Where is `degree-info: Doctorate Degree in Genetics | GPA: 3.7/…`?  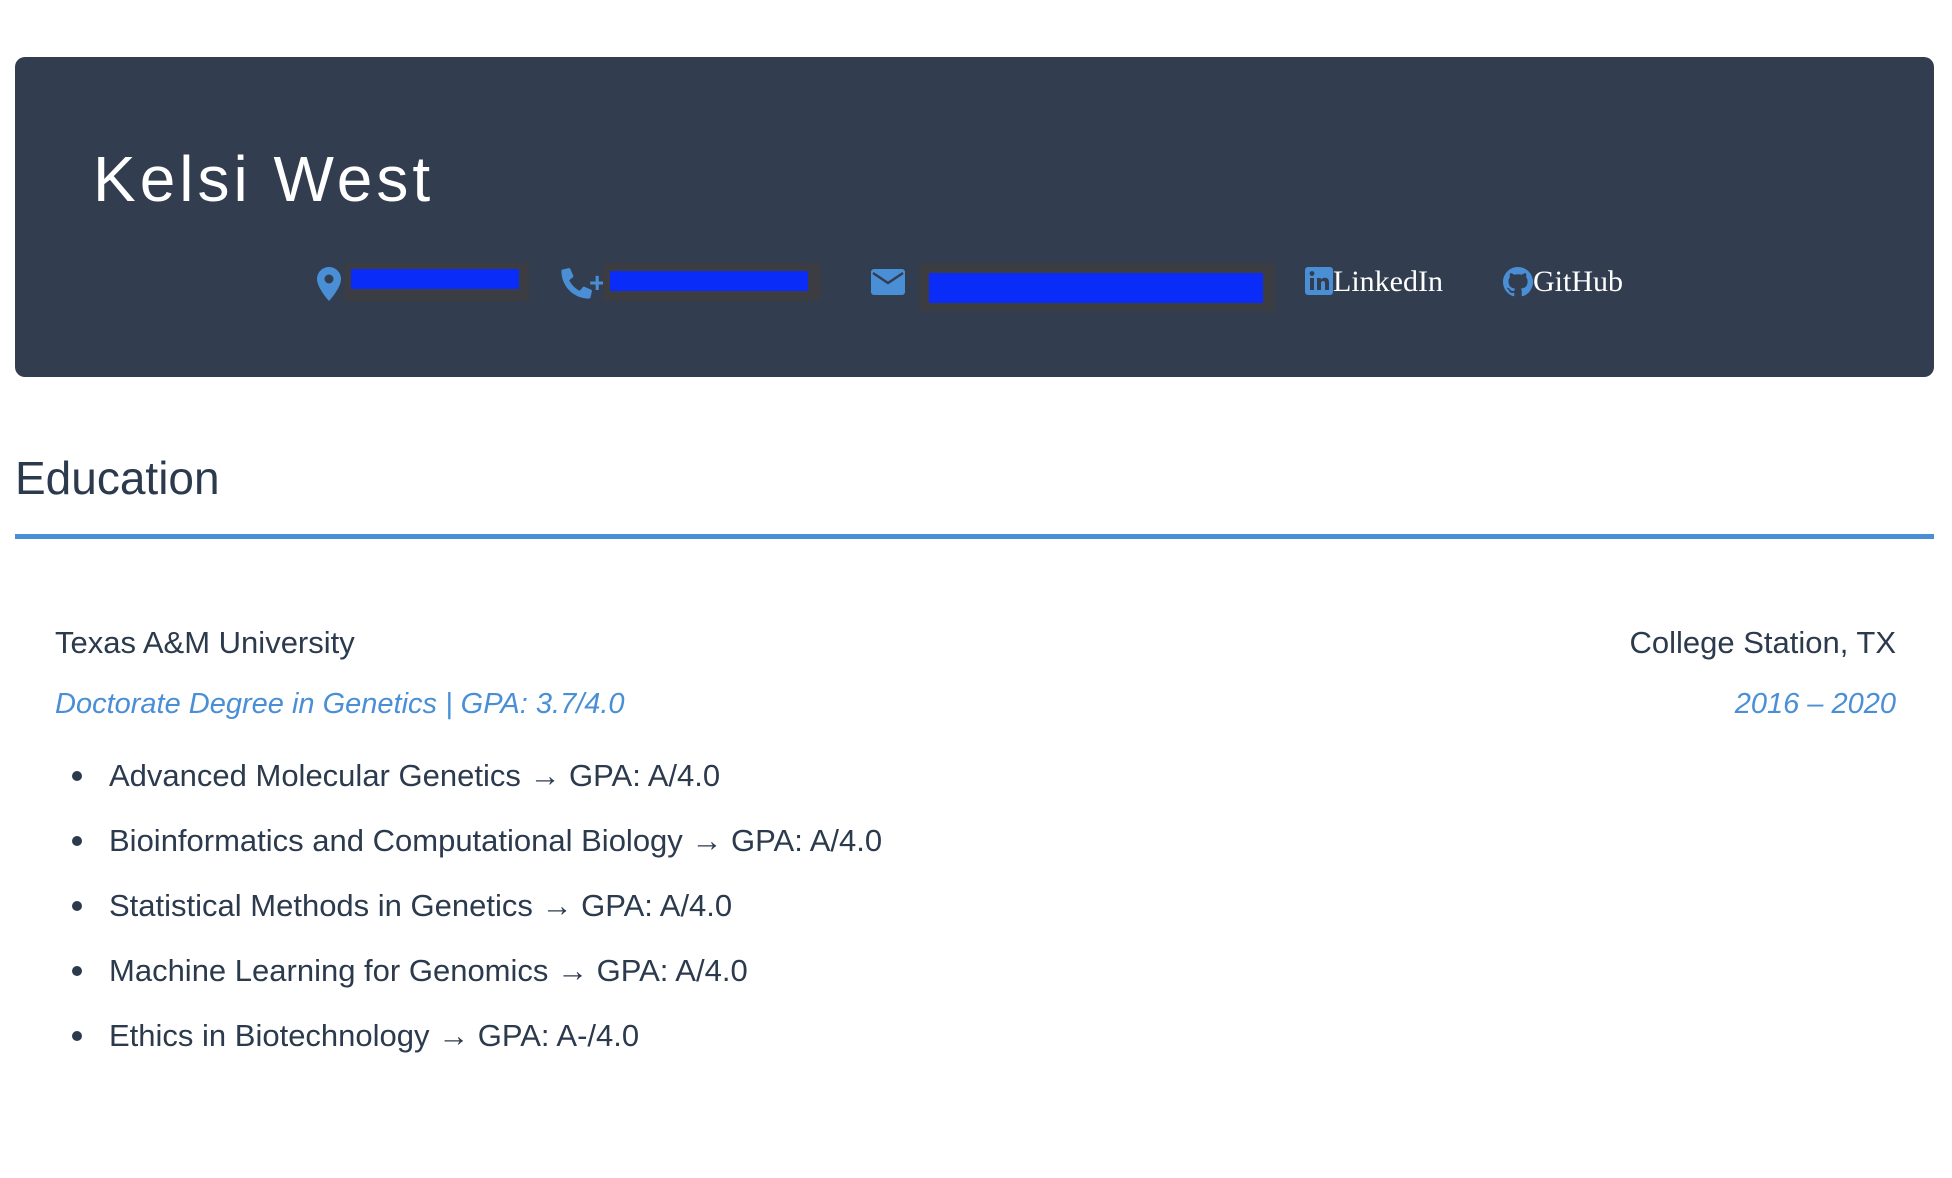 degree-info: Doctorate Degree in Genetics | GPA: 3.7/… is located at coordinates (340, 704).